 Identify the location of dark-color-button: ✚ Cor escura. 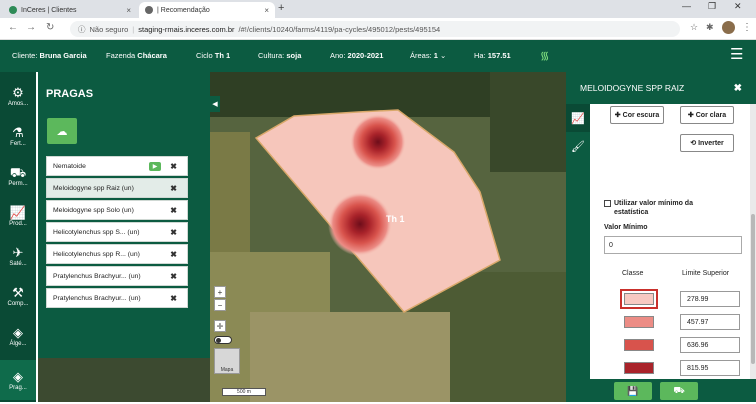
(637, 115).